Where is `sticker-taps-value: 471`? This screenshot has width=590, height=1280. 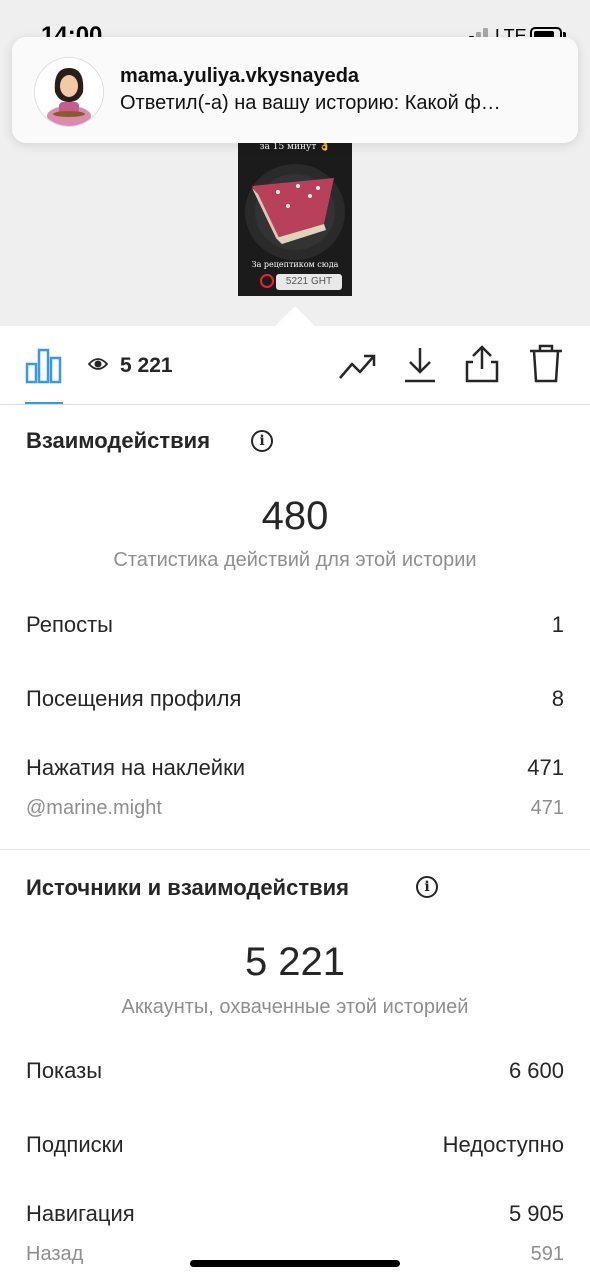
sticker-taps-value: 471 is located at coordinates (545, 767).